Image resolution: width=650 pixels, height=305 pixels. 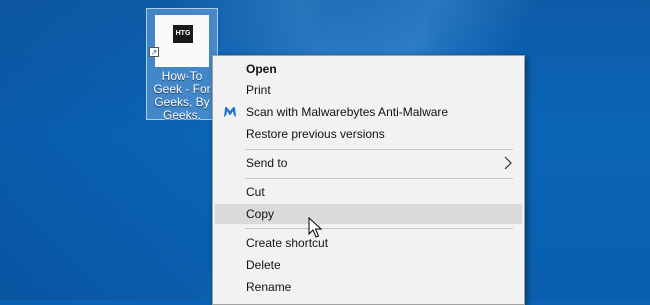 What do you see at coordinates (368, 287) in the screenshot?
I see `menu-item-rename: Rename` at bounding box center [368, 287].